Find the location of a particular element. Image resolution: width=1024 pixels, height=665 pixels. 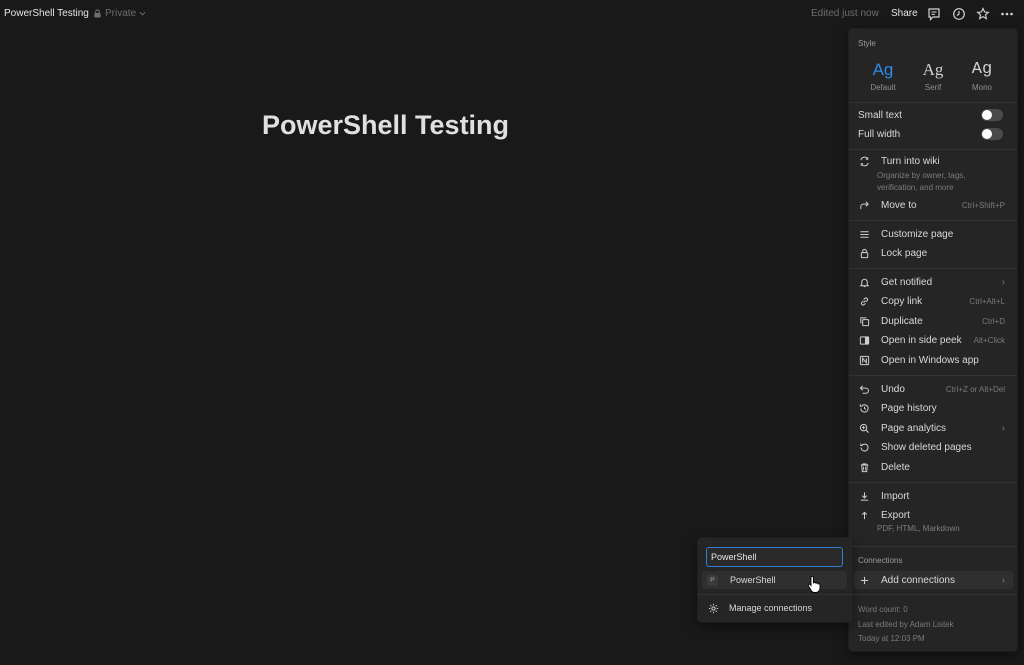

page-title: PowerShell Testing is located at coordinates (385, 125).